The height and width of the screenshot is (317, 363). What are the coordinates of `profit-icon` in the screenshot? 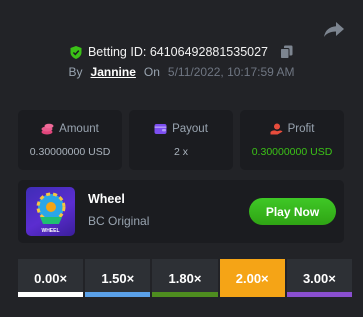 It's located at (276, 128).